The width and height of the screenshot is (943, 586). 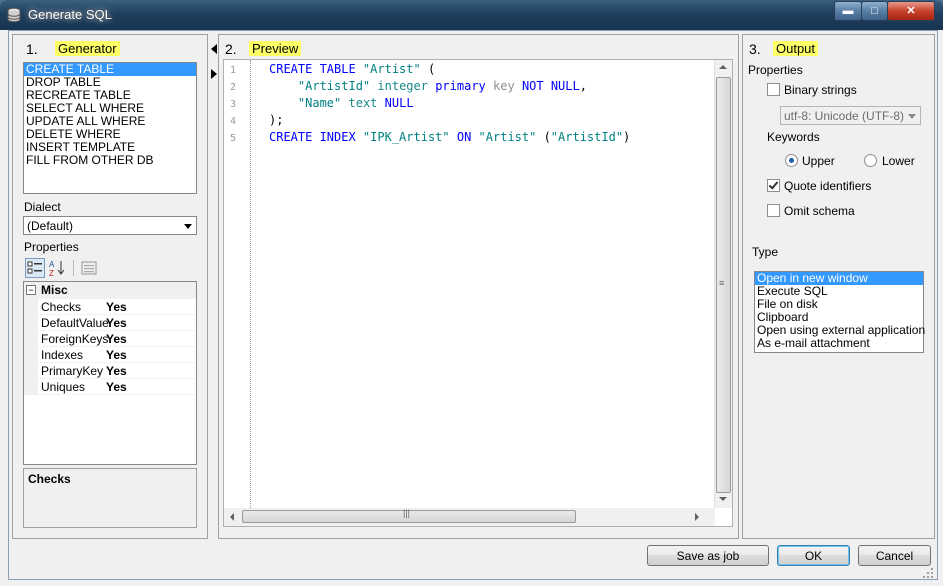 What do you see at coordinates (773, 185) in the screenshot?
I see `quote-identifiers-checkbox` at bounding box center [773, 185].